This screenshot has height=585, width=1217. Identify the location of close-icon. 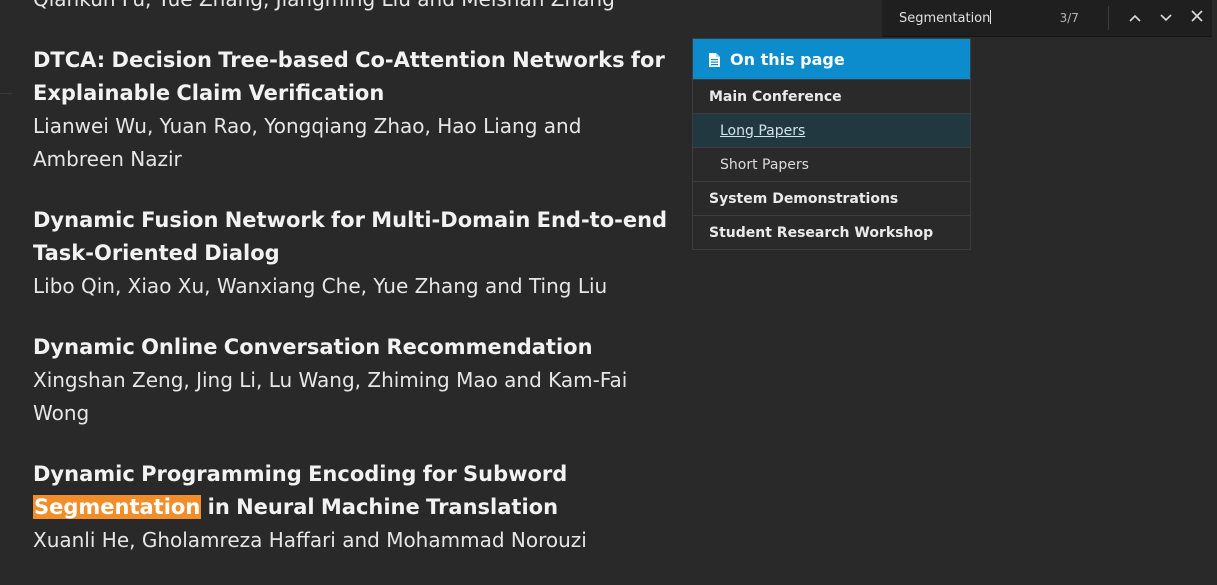
(1196, 18).